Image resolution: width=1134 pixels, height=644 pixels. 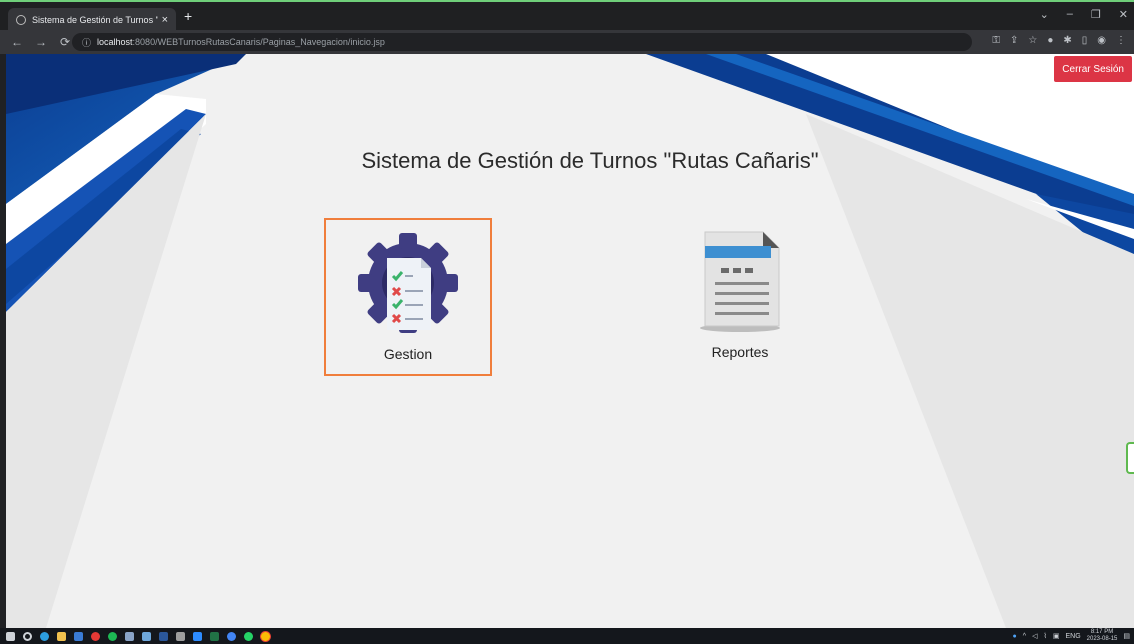 I want to click on tab-search-icon: ⌄, so click(x=1044, y=14).